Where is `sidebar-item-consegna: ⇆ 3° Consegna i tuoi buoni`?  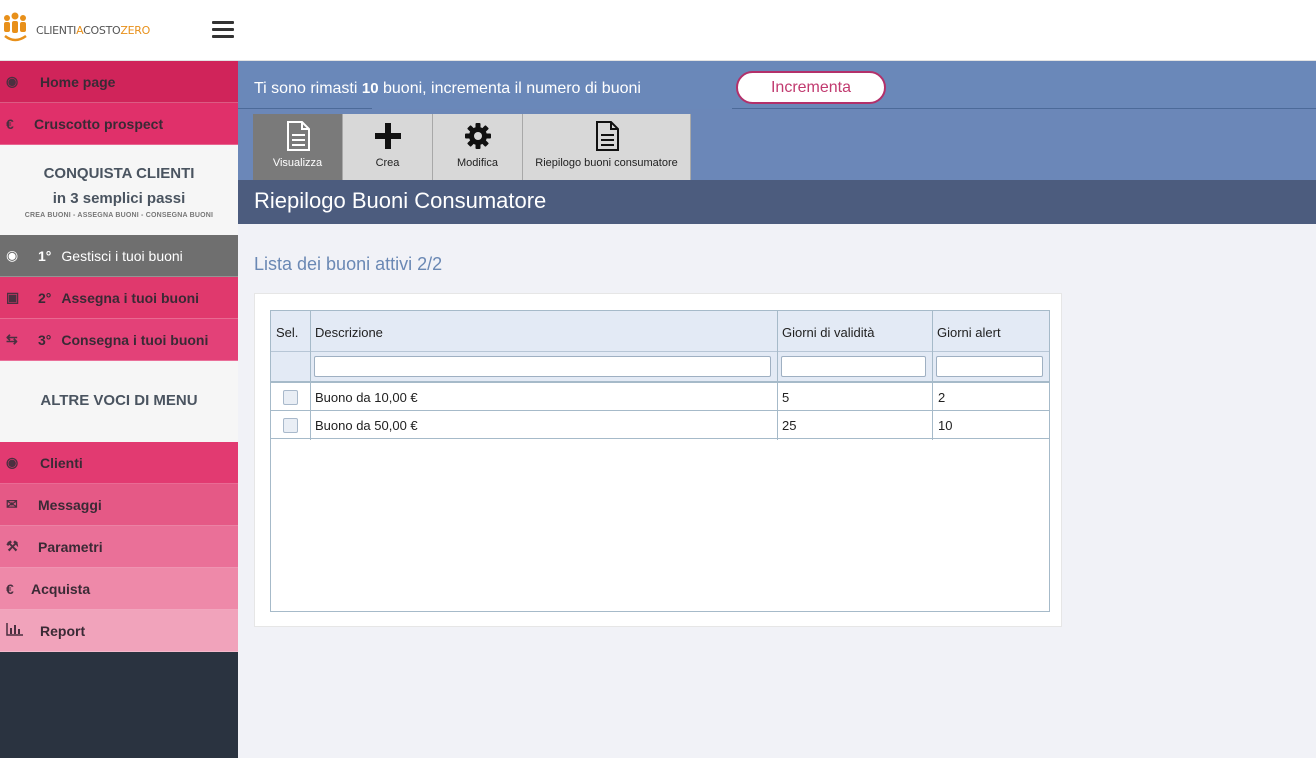
sidebar-item-consegna: ⇆ 3° Consegna i tuoi buoni is located at coordinates (119, 340).